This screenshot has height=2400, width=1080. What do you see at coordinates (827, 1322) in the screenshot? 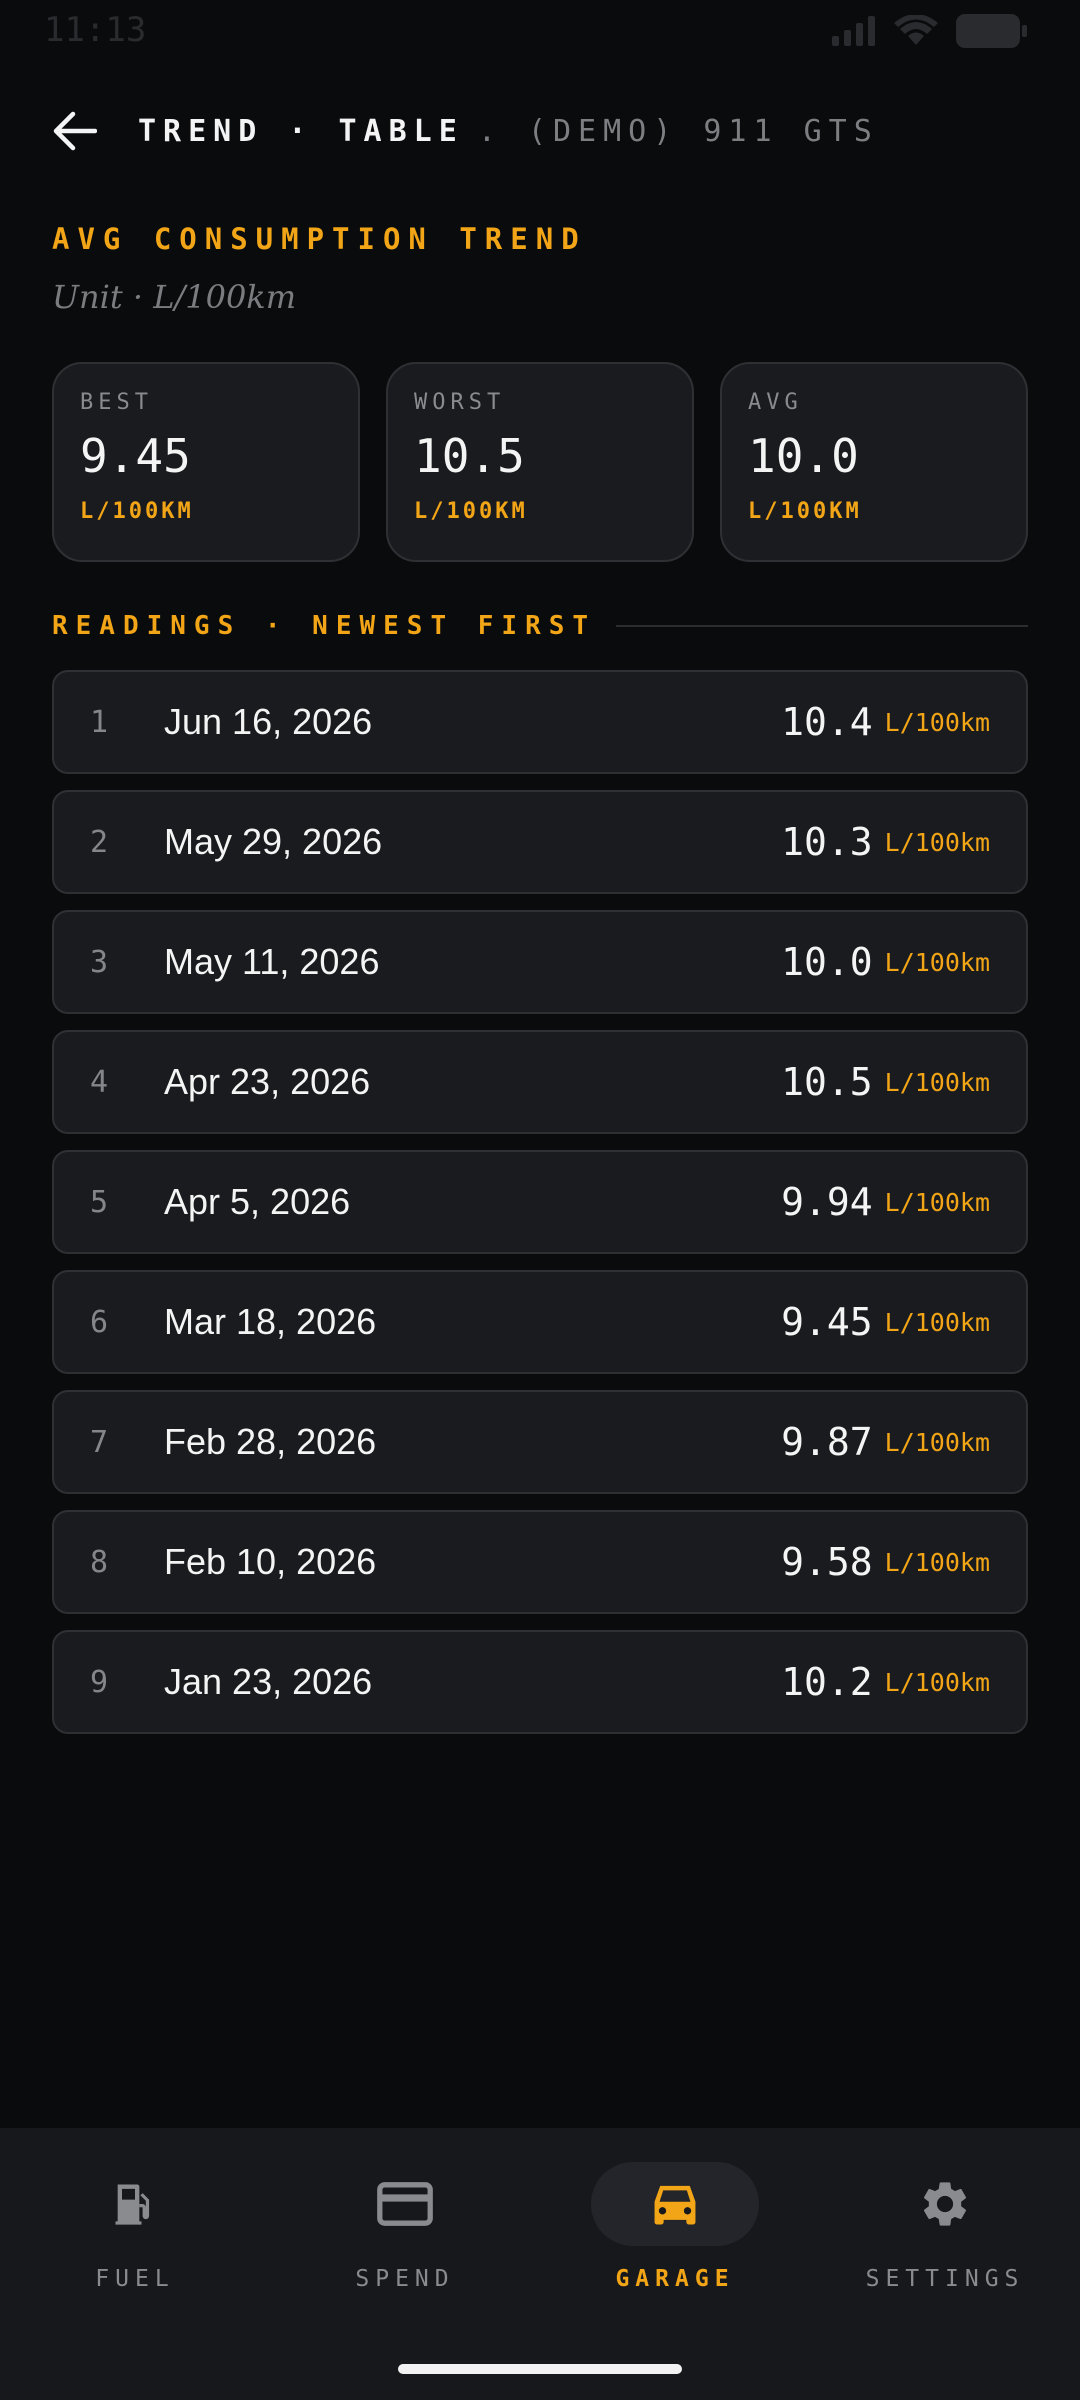
I see `row-value: 9.45` at bounding box center [827, 1322].